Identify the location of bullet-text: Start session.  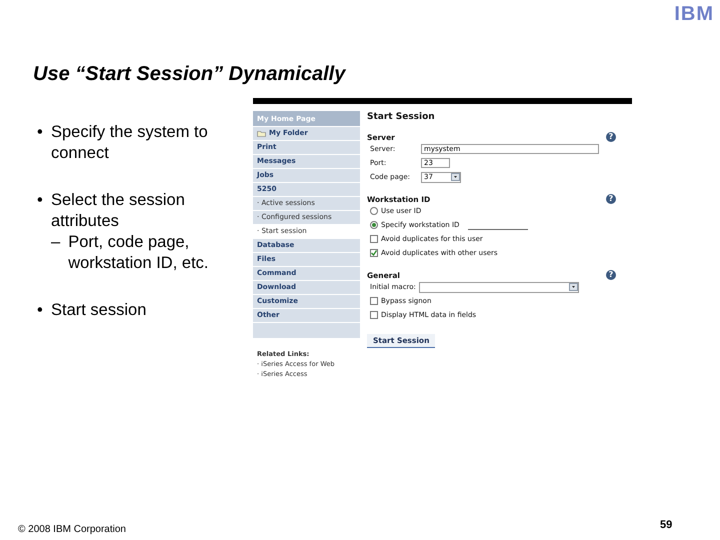
(98, 310).